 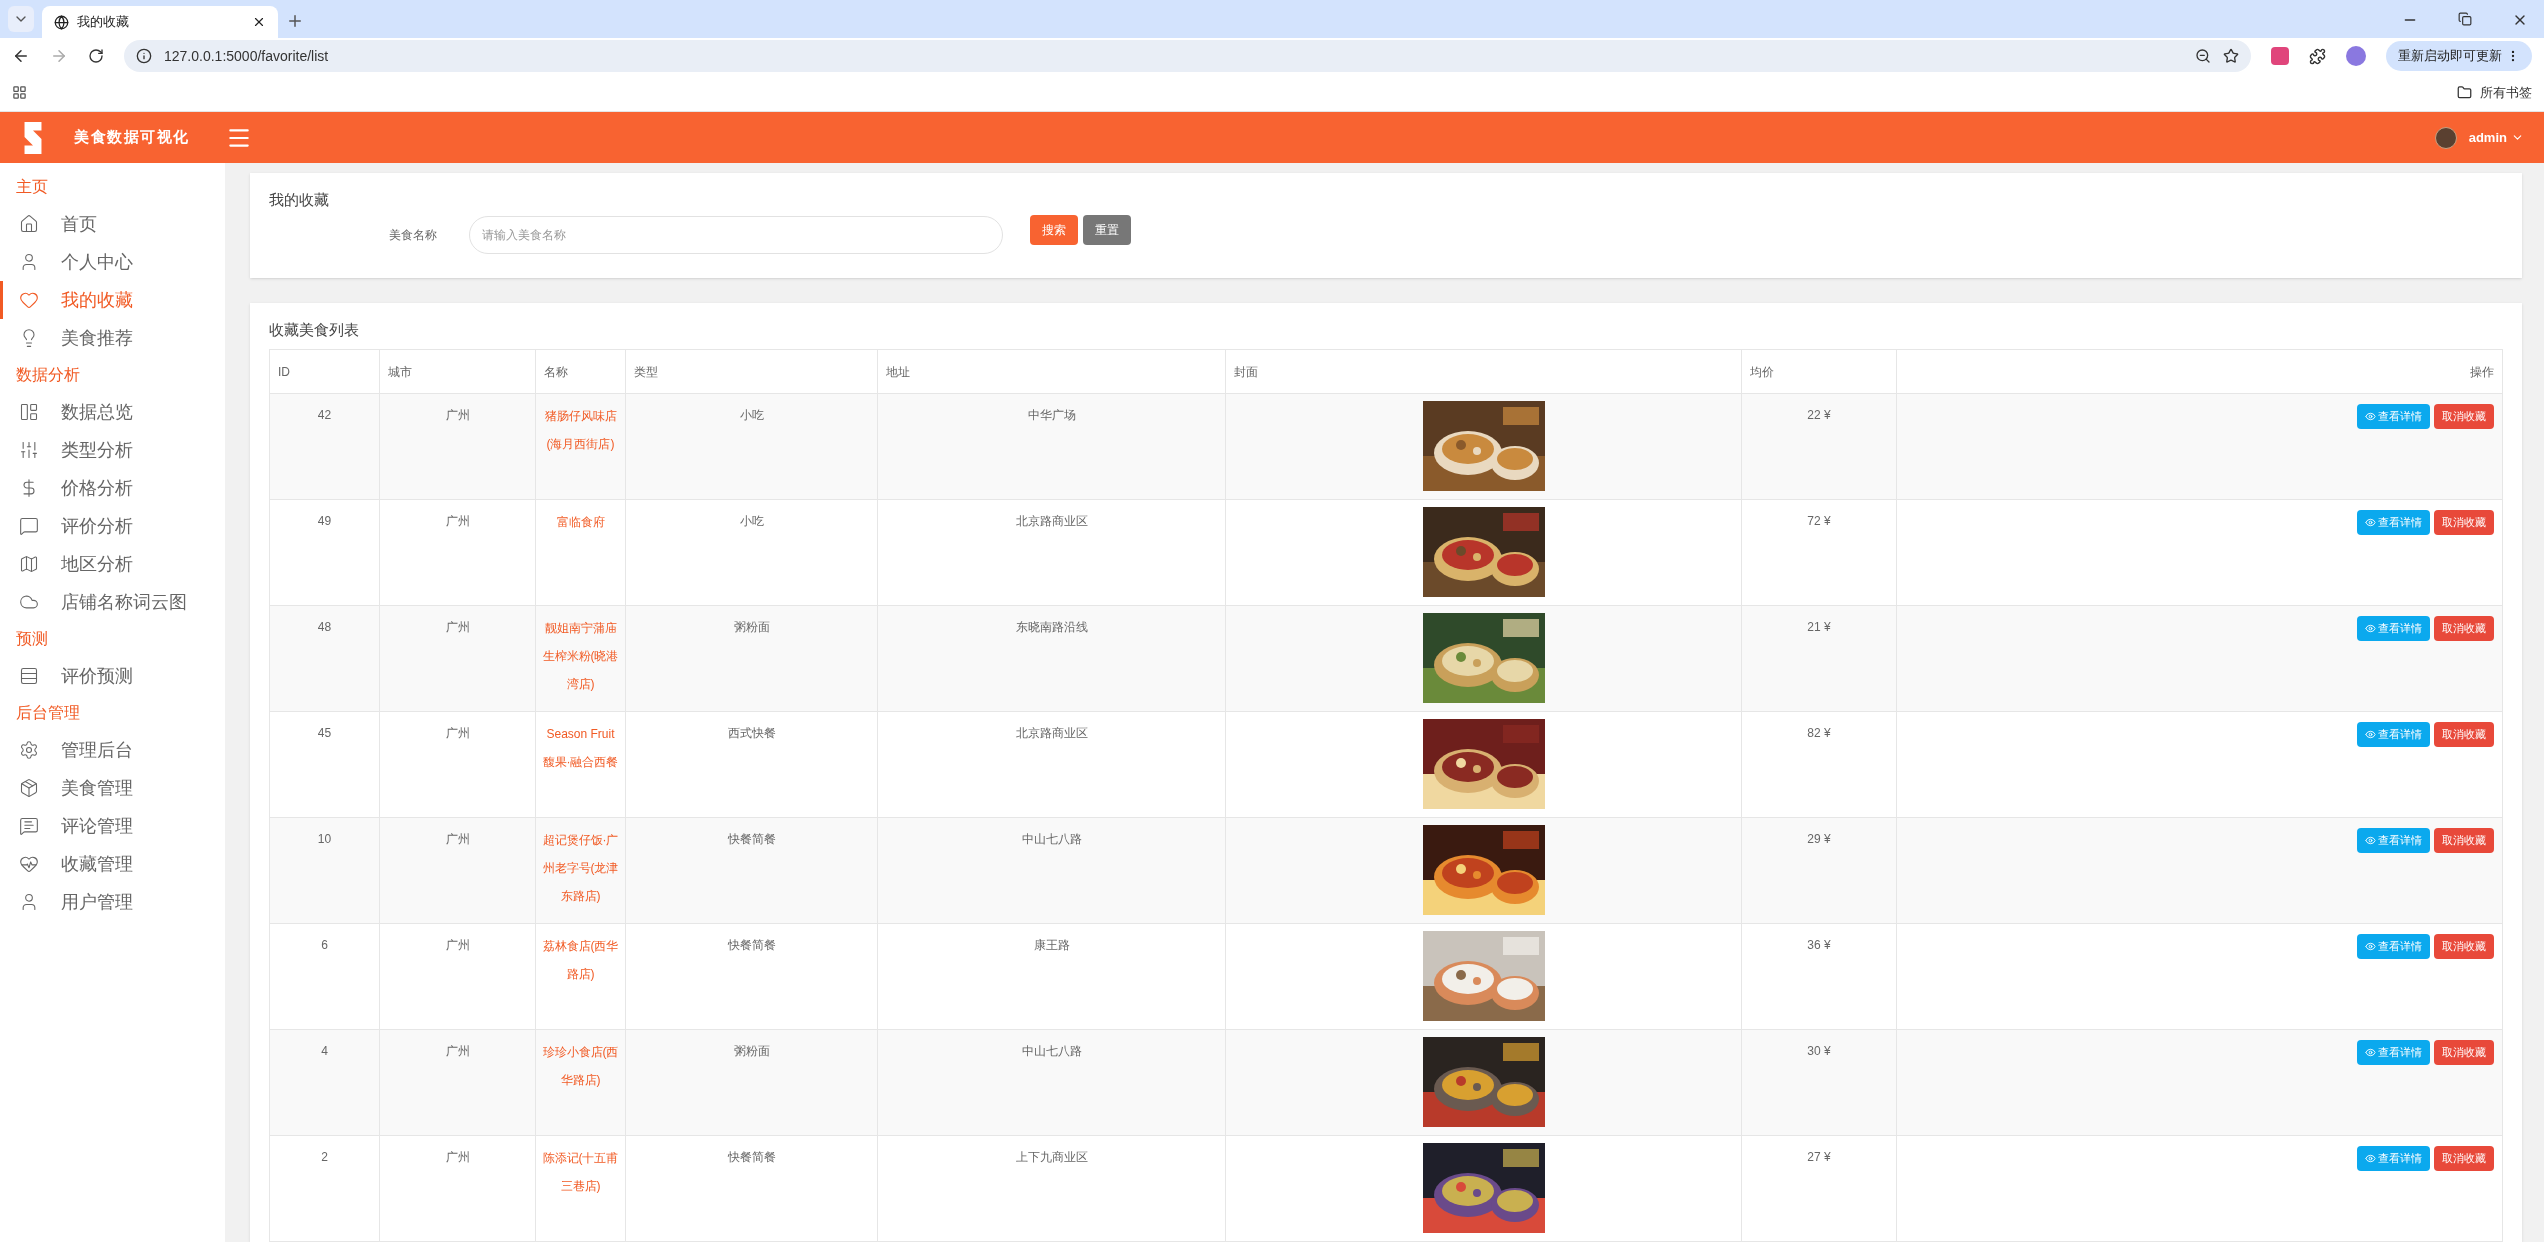 I want to click on profile-avatar, so click(x=2356, y=56).